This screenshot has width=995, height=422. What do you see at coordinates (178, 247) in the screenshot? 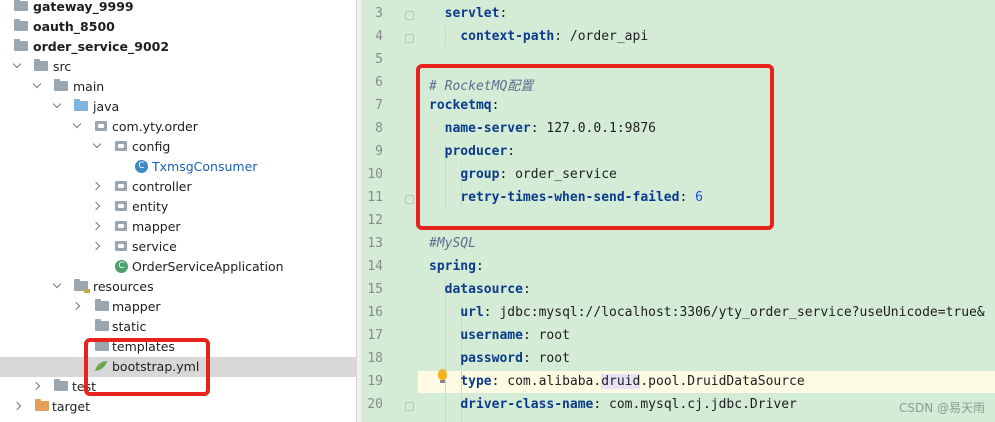
I see `tree-item-service: service` at bounding box center [178, 247].